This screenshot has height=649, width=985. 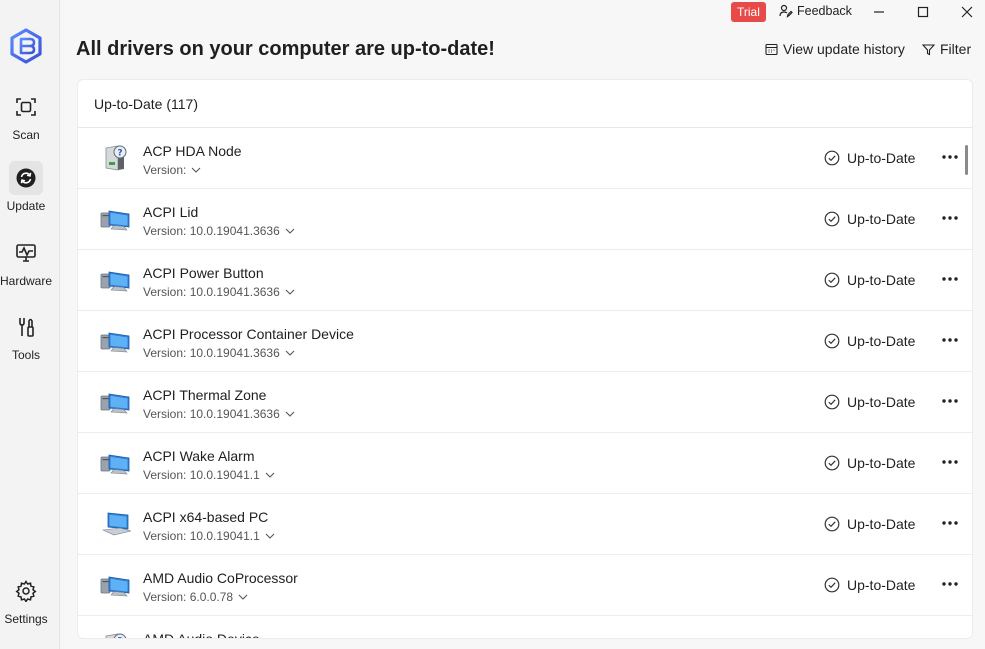 I want to click on scrollbar-thumb, so click(x=966, y=160).